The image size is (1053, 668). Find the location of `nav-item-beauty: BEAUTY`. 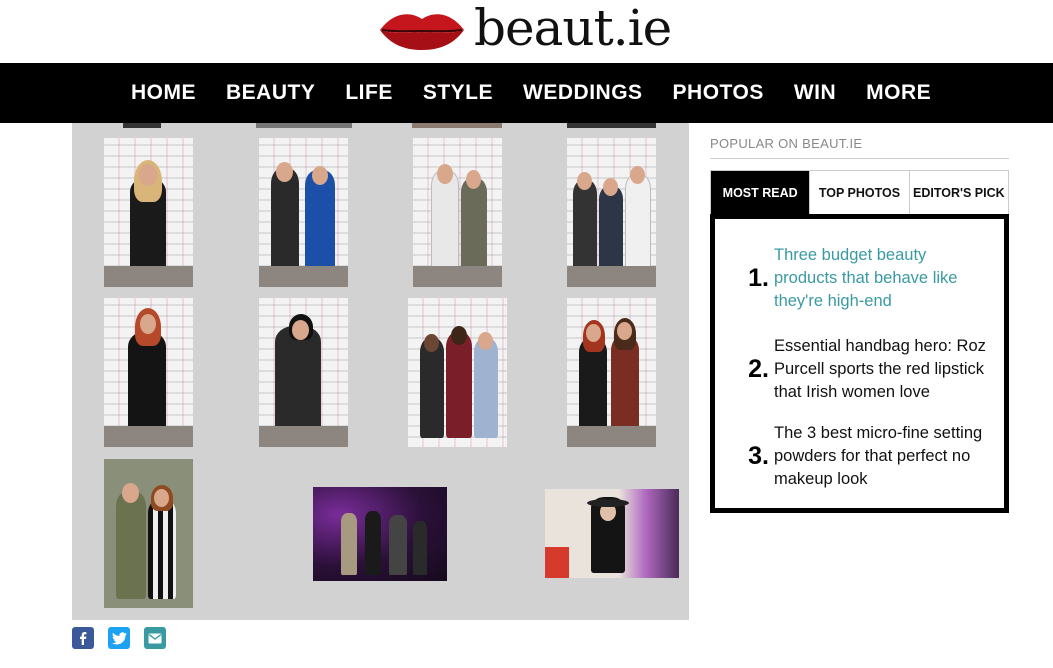

nav-item-beauty: BEAUTY is located at coordinates (270, 93).